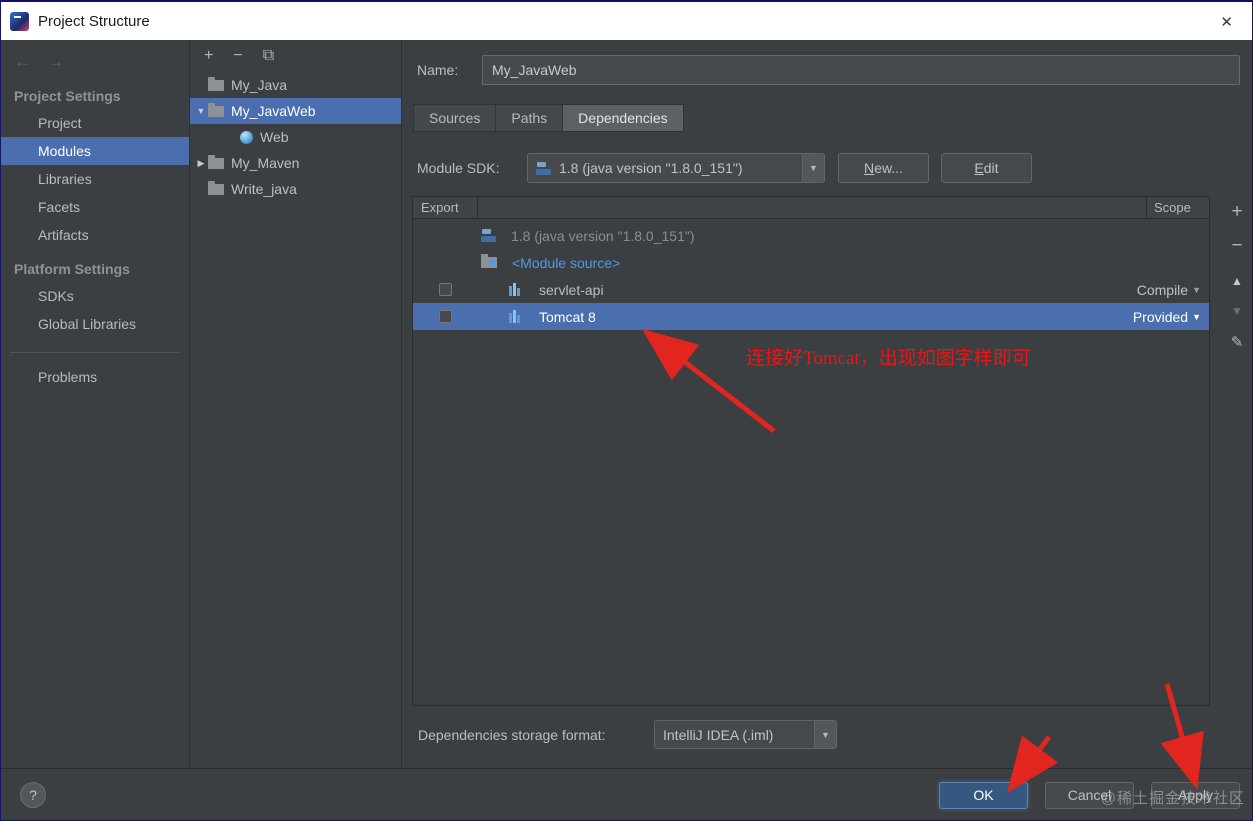 The width and height of the screenshot is (1253, 821). Describe the element at coordinates (861, 70) in the screenshot. I see `module-name-input` at that location.